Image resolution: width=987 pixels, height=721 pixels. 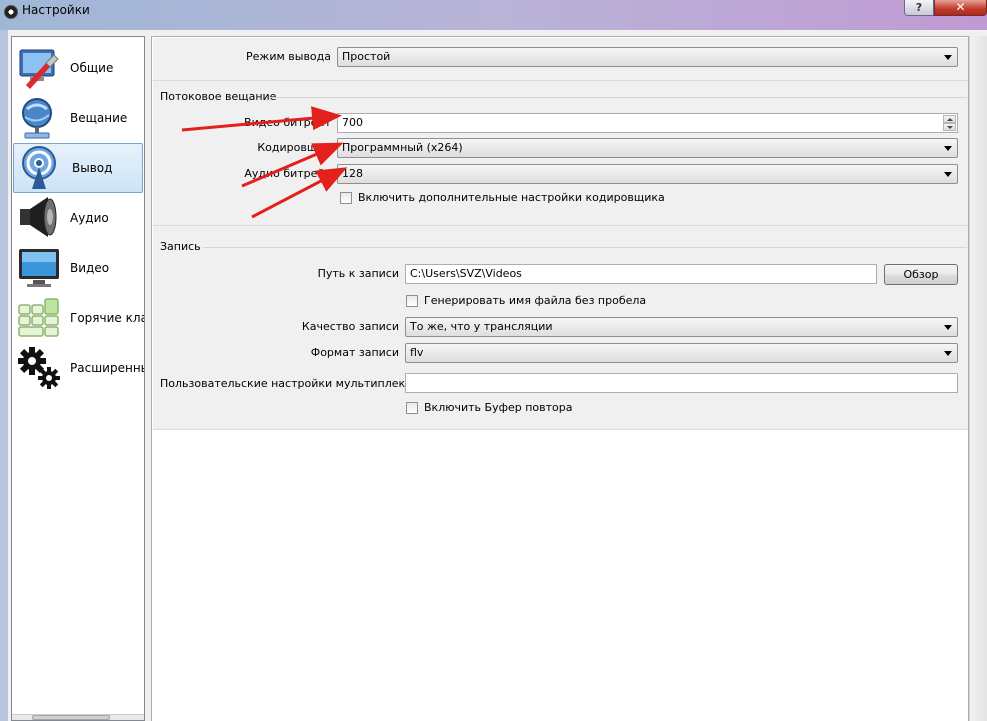 I want to click on sidebar-item-audio: Аудио, so click(x=78, y=218).